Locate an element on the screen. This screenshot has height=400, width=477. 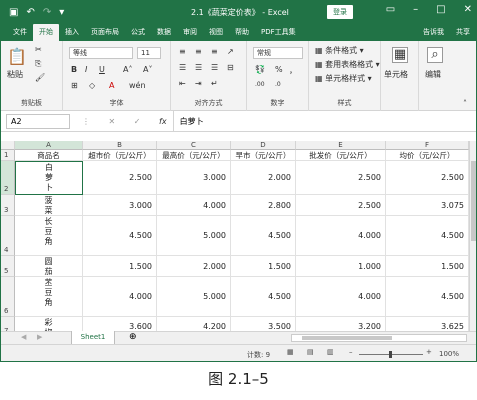
scroll-thumb is located at coordinates (473, 201).